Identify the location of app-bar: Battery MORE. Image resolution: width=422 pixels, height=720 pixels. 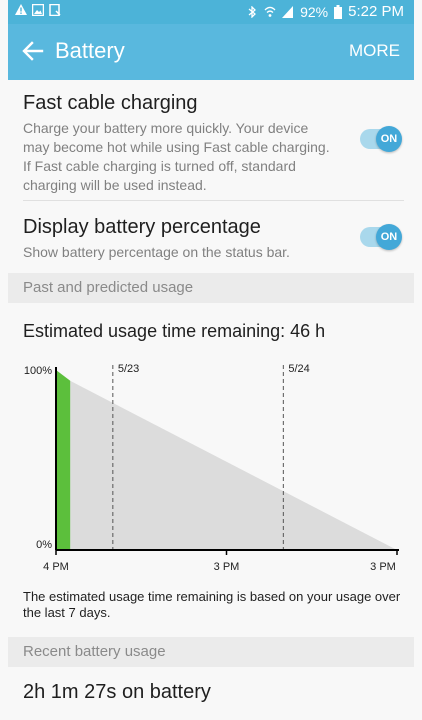
(211, 52).